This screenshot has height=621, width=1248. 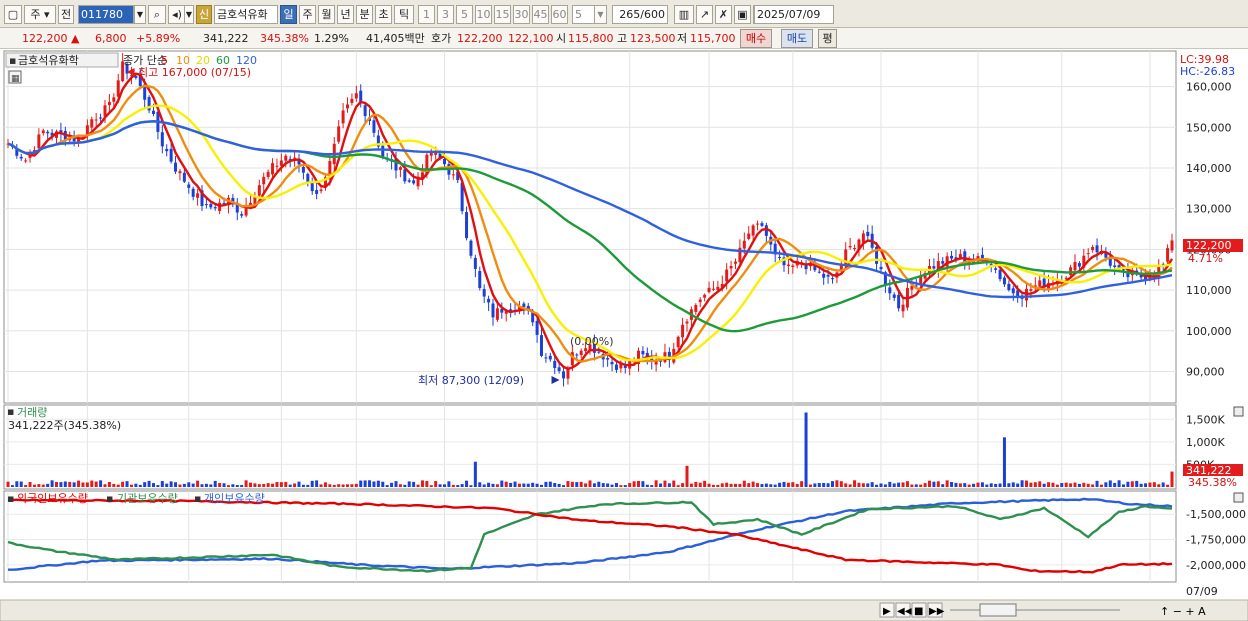 I want to click on interval-dropdown-icon: ▼, so click(x=600, y=14).